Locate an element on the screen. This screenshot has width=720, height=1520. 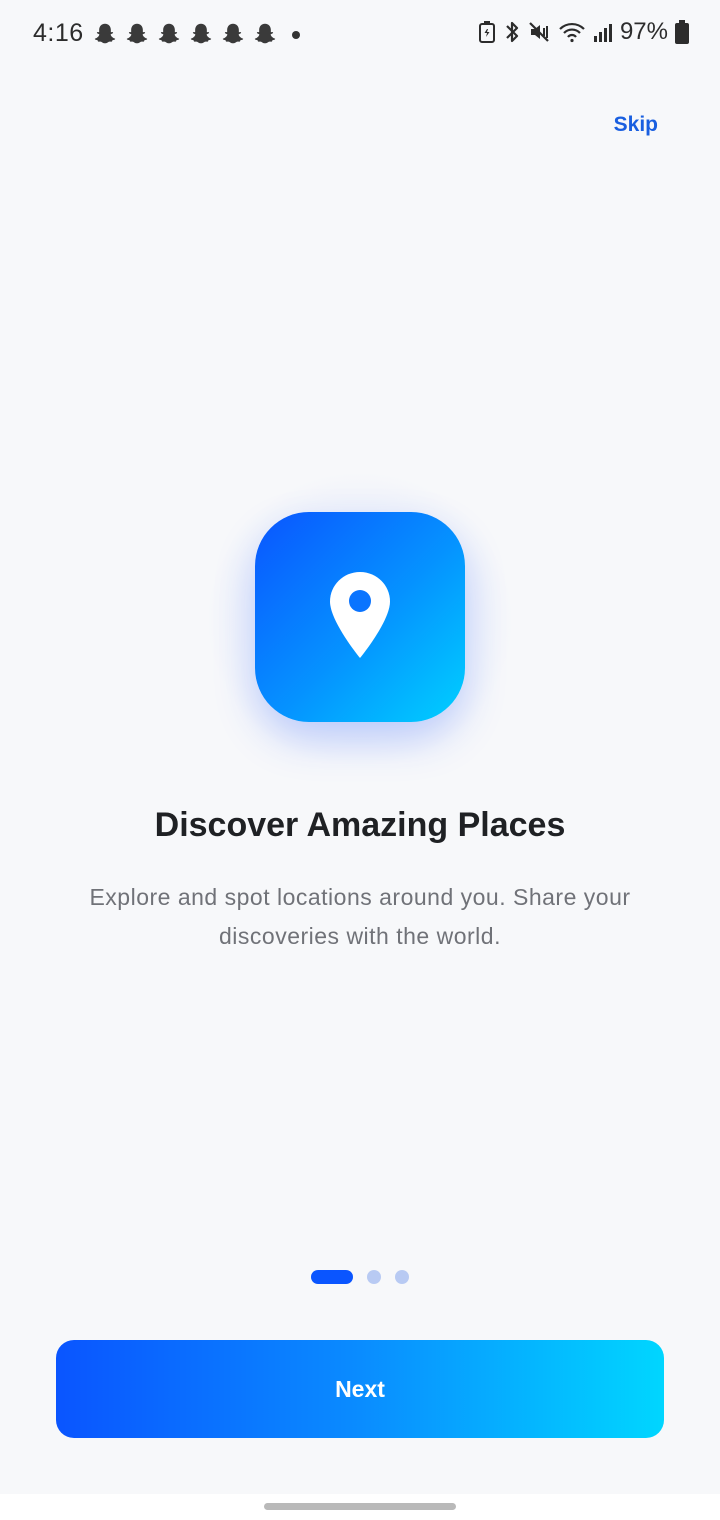
more-notifications-dot is located at coordinates (296, 35).